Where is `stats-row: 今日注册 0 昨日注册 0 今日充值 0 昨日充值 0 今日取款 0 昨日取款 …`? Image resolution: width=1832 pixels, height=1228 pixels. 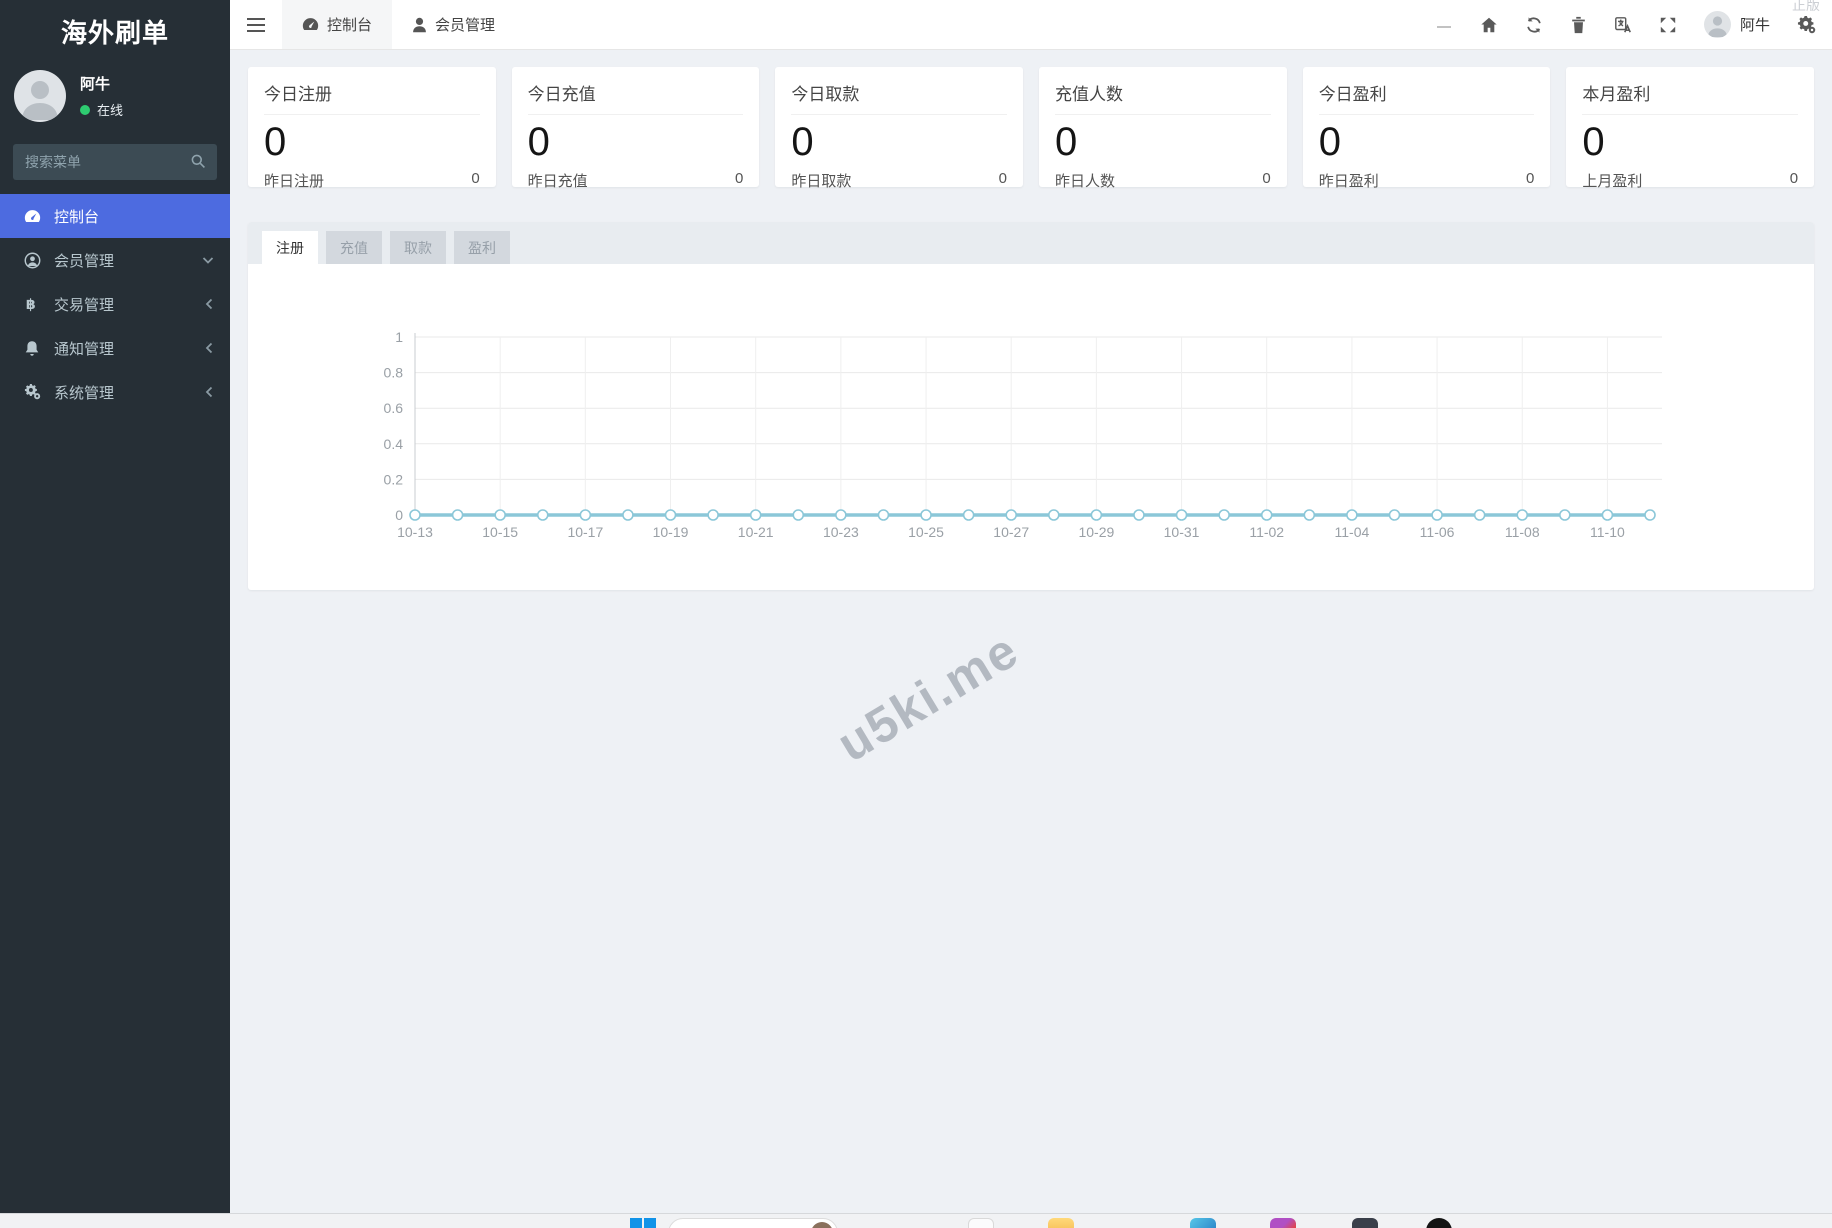 stats-row: 今日注册 0 昨日注册 0 今日充值 0 昨日充值 0 今日取款 0 昨日取款 … is located at coordinates (1031, 128).